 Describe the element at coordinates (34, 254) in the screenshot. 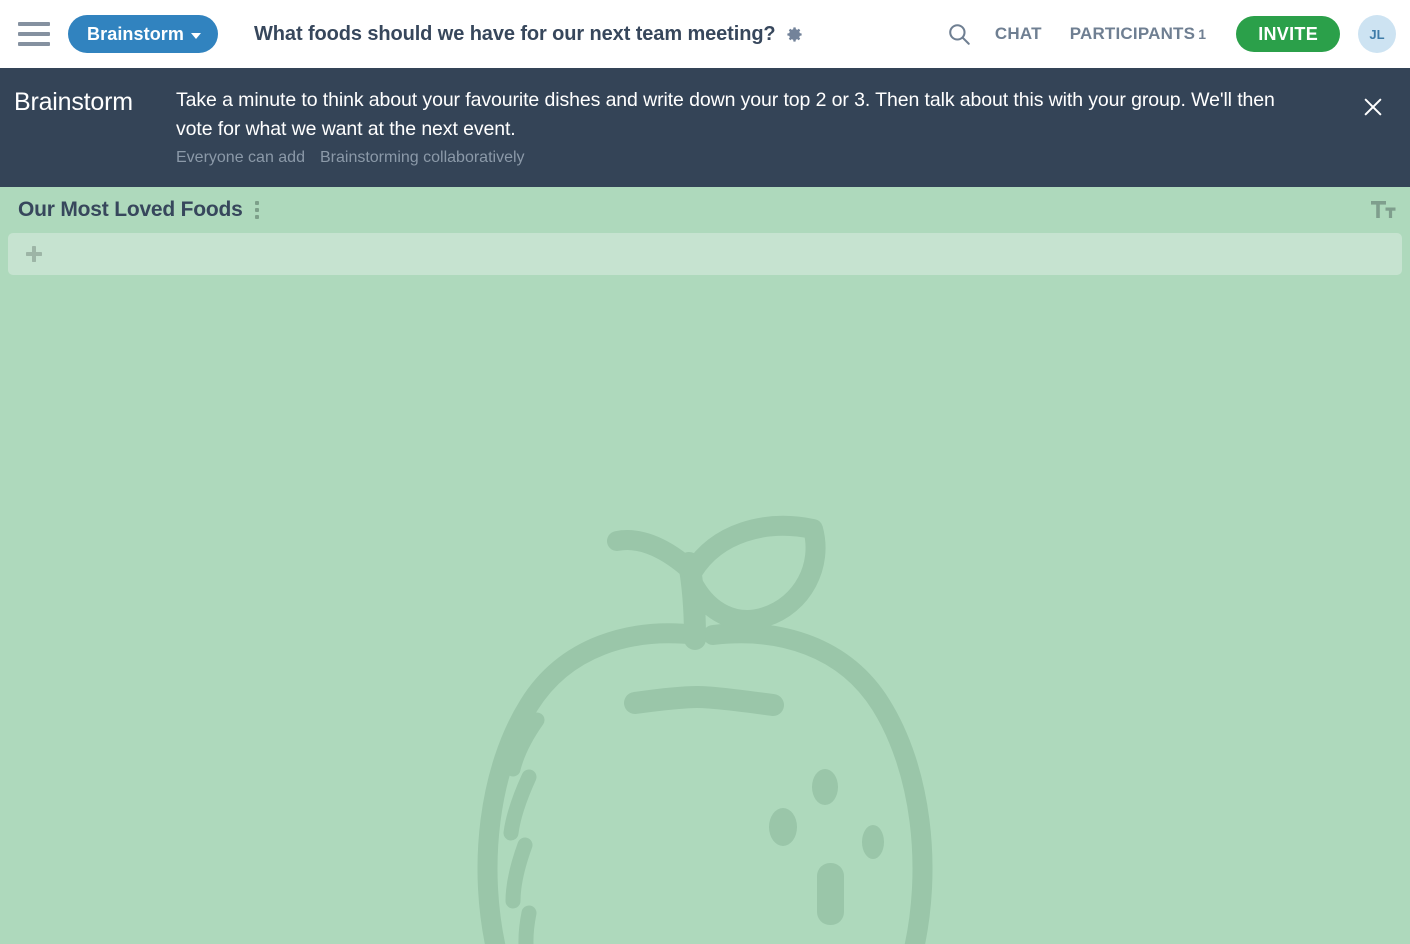

I see `plus-icon` at that location.